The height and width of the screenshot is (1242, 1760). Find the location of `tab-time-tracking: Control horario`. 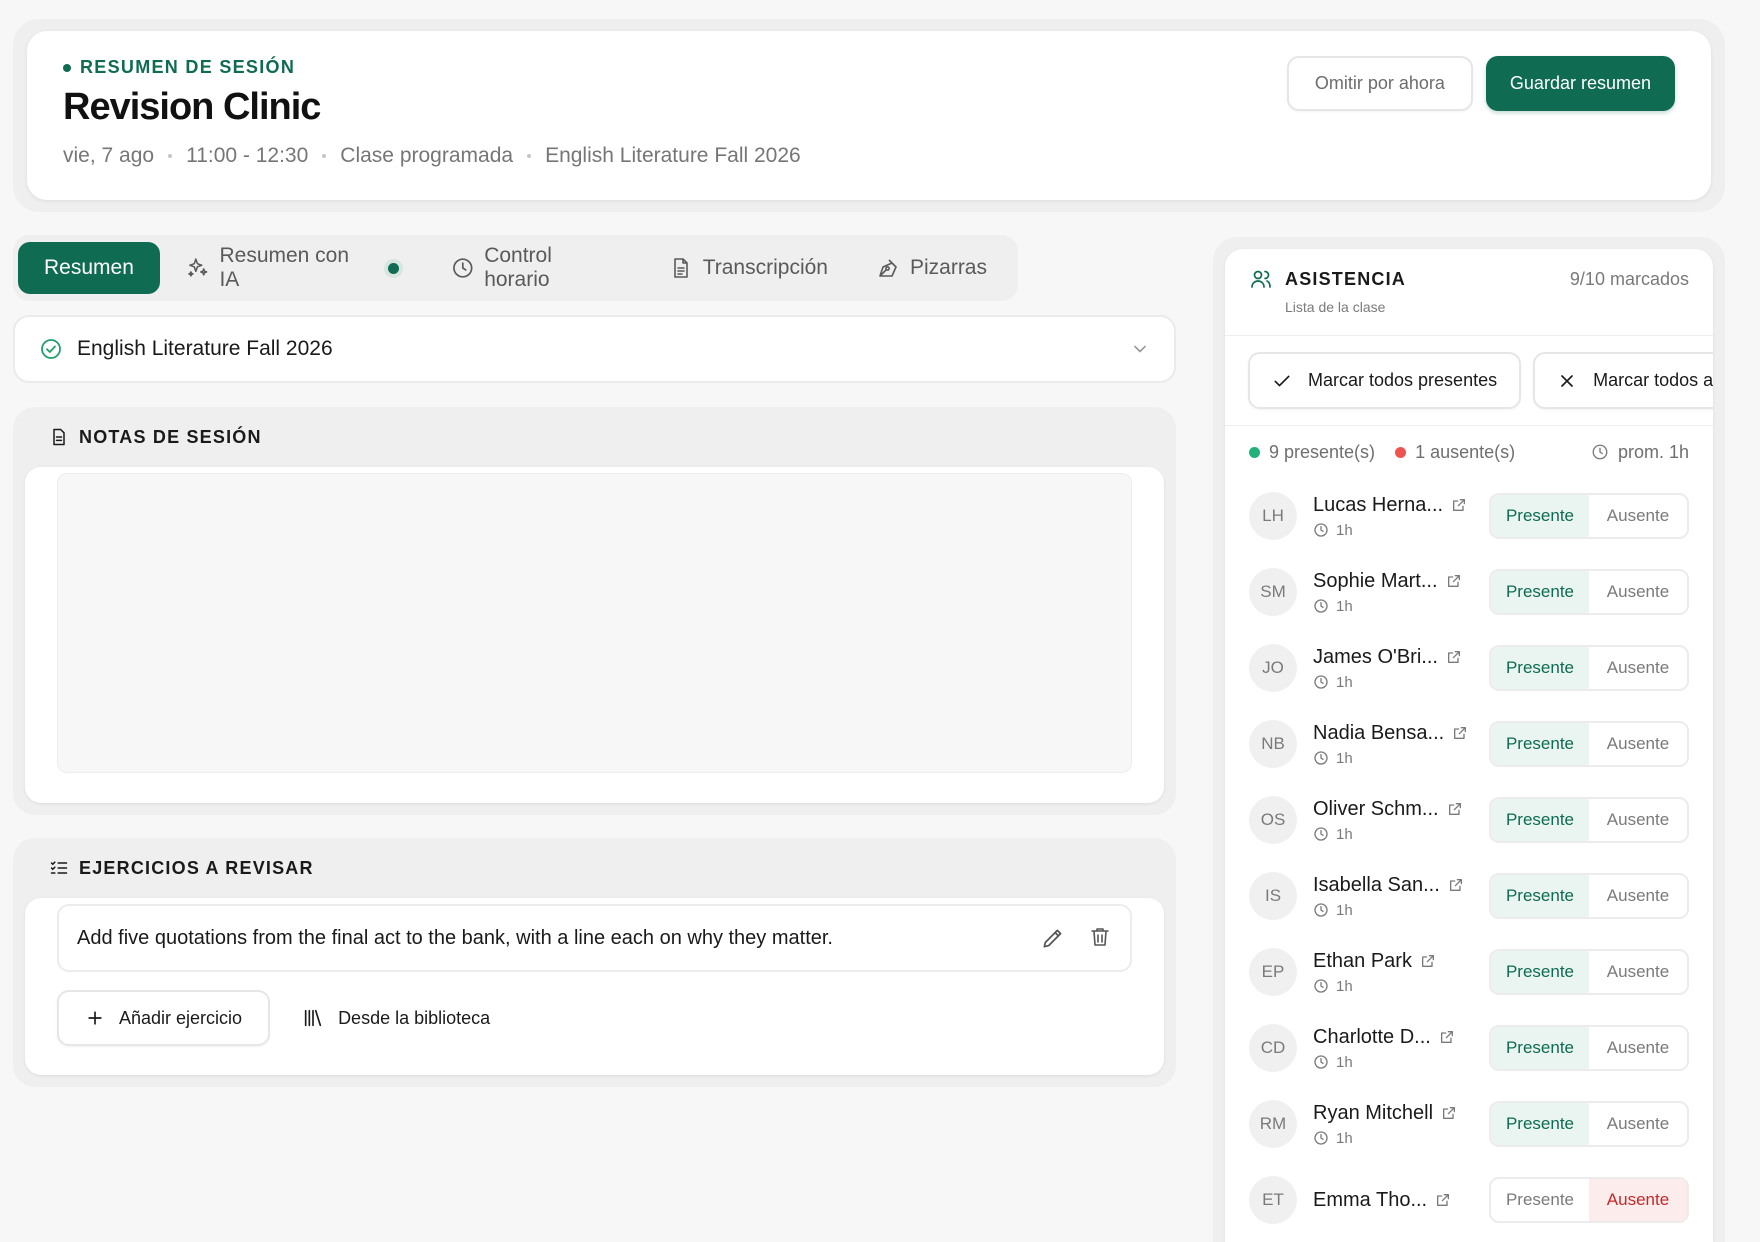

tab-time-tracking: Control horario is located at coordinates (536, 268).